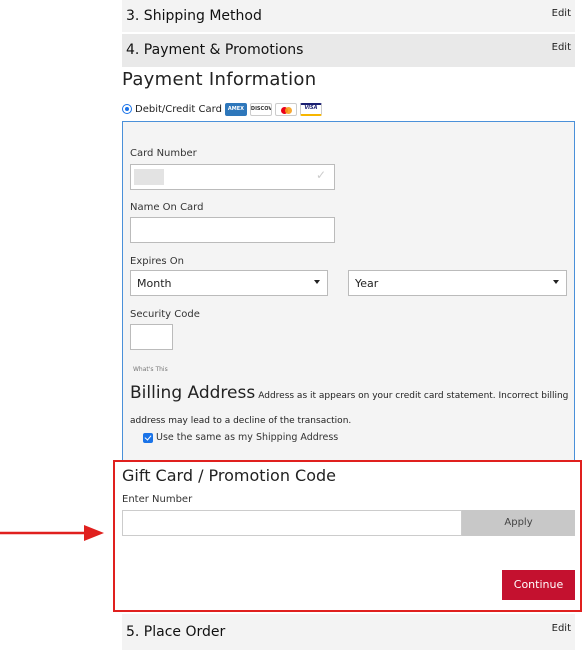  Describe the element at coordinates (194, 16) in the screenshot. I see `step-shipping-title: 3. Shipping Method` at that location.